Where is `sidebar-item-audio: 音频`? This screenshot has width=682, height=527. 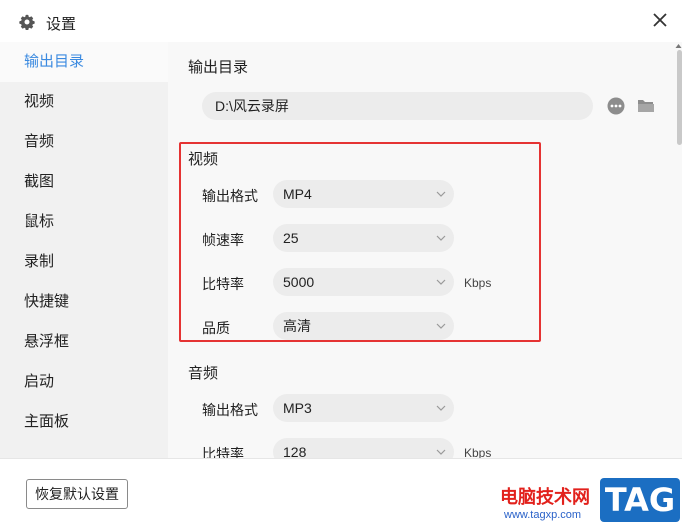 sidebar-item-audio: 音频 is located at coordinates (84, 142).